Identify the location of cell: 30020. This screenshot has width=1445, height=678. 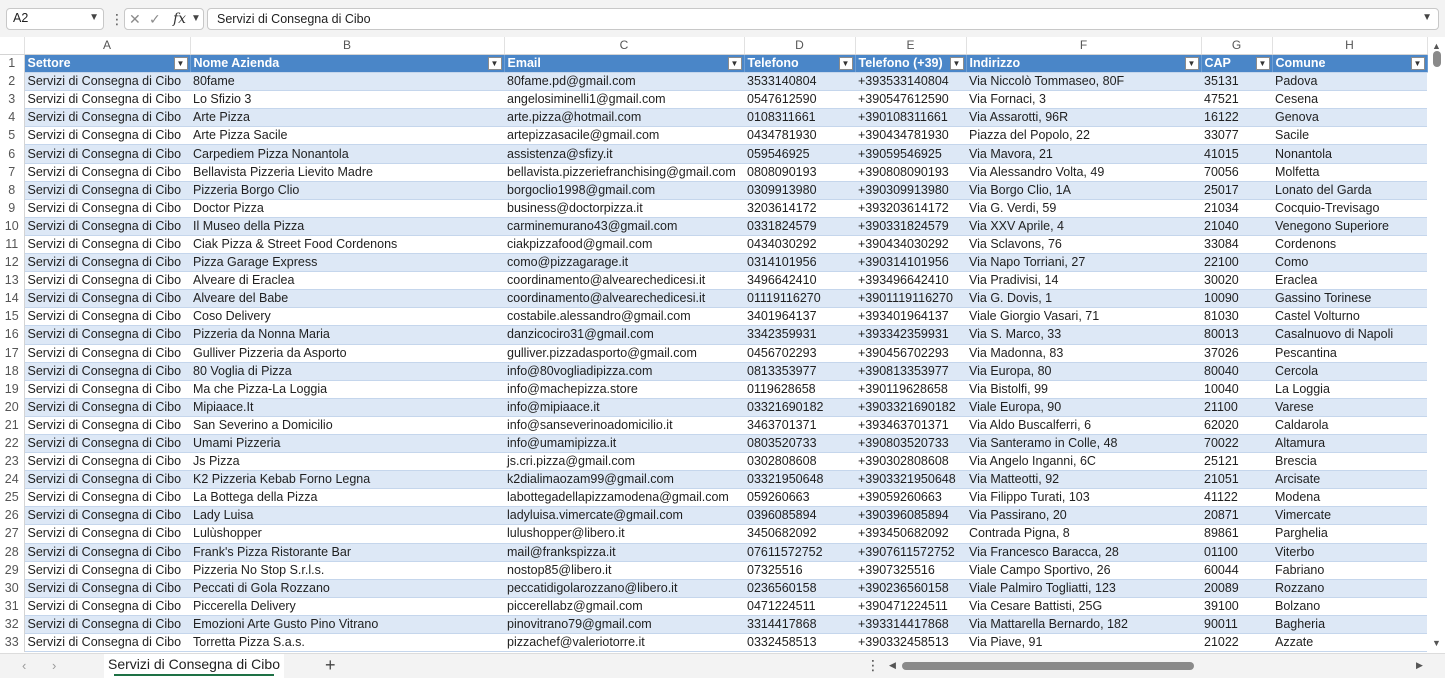
(1236, 281).